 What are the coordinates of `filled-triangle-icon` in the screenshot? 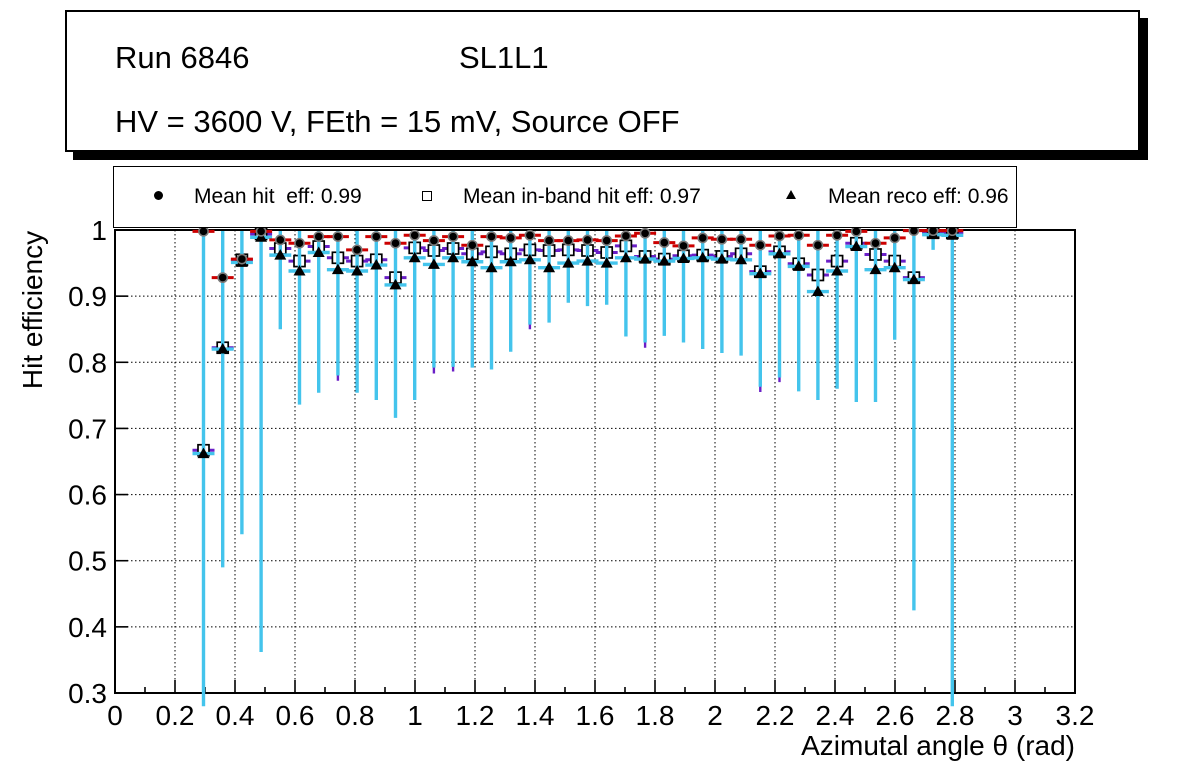 It's located at (791, 194).